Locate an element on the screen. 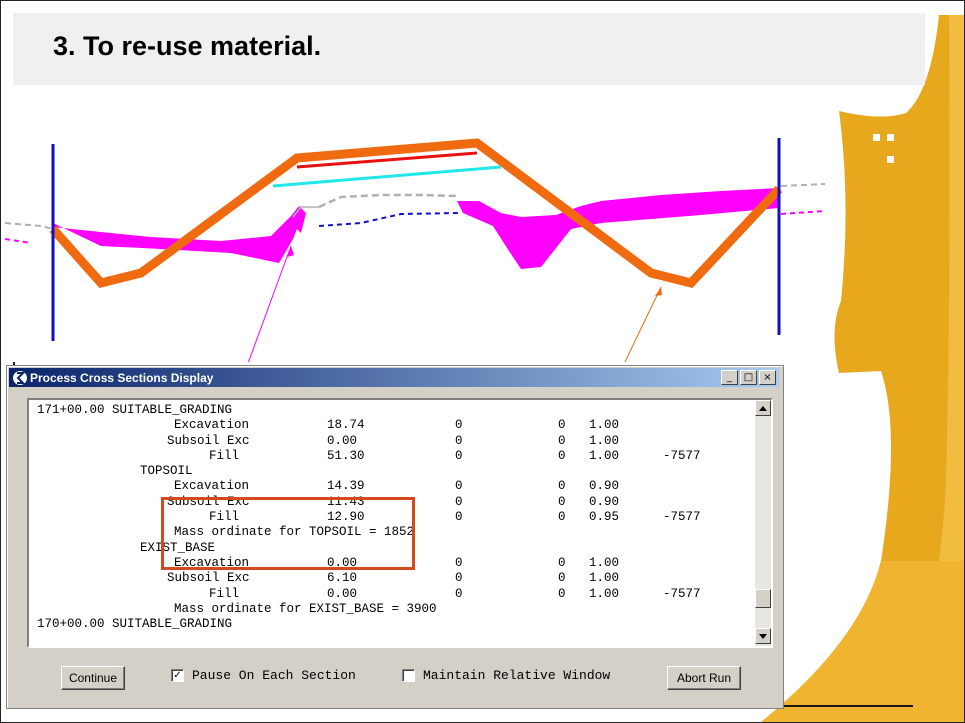 The width and height of the screenshot is (965, 723). report-cell: 171+00.00 SUITABLE_GRADING is located at coordinates (135, 410).